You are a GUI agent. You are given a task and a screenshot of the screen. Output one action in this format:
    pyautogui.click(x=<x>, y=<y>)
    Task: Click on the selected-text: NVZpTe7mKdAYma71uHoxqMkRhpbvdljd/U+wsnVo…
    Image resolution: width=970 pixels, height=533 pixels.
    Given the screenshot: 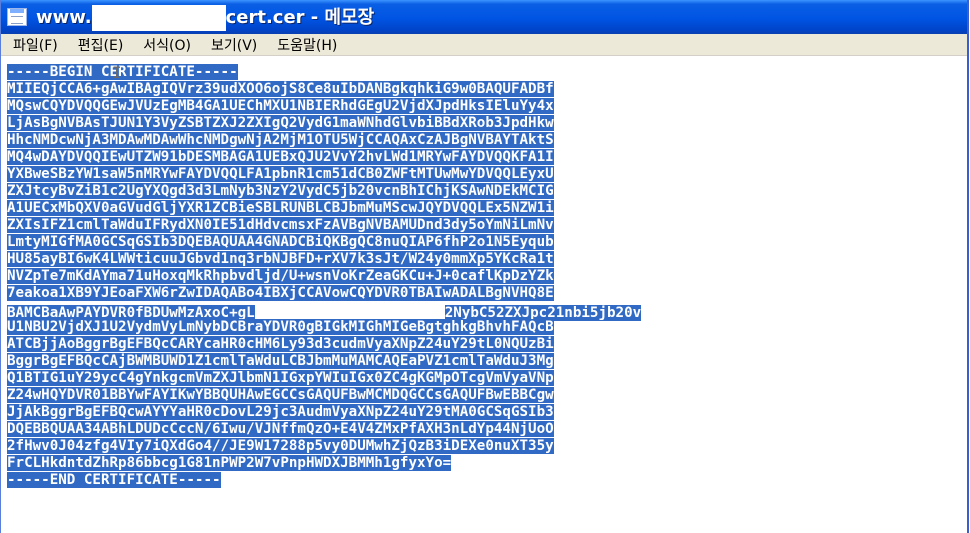 What is the action you would take?
    pyautogui.click(x=280, y=276)
    